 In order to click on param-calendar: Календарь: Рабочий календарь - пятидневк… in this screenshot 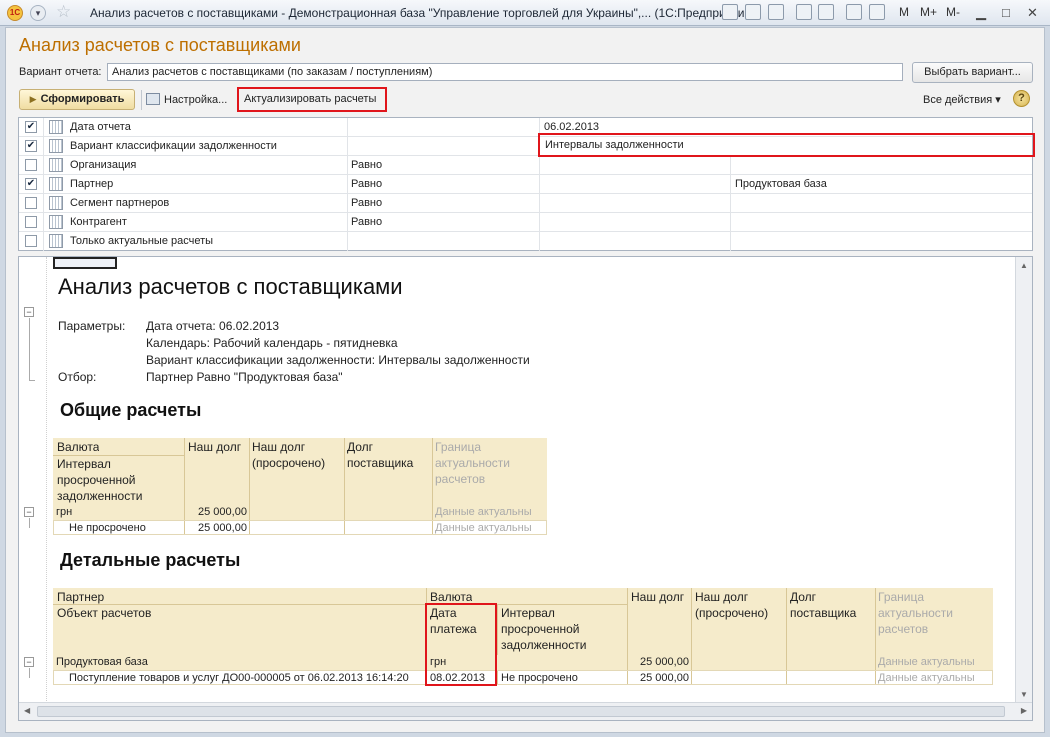, I will do `click(272, 343)`.